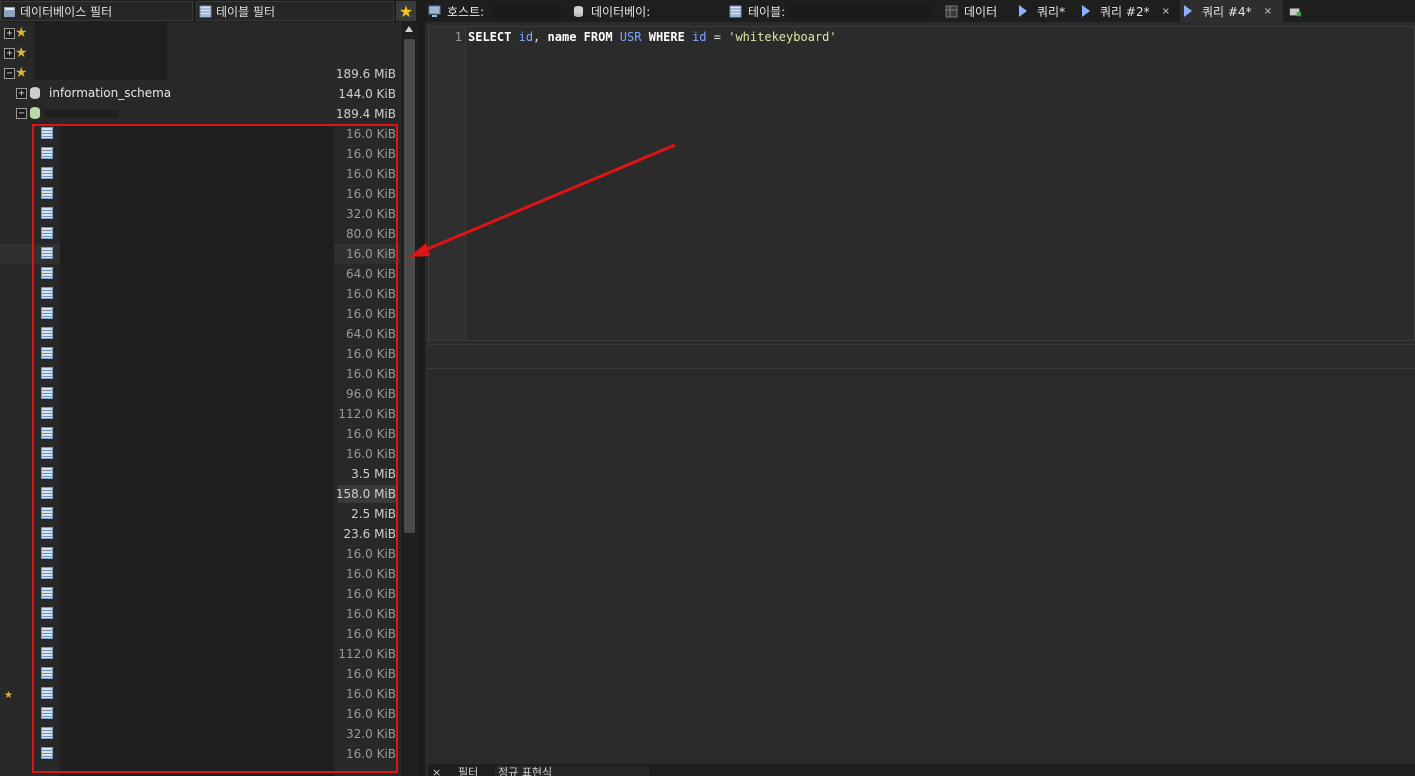 This screenshot has height=776, width=1415. I want to click on favorite-server-icon: ★, so click(21, 73).